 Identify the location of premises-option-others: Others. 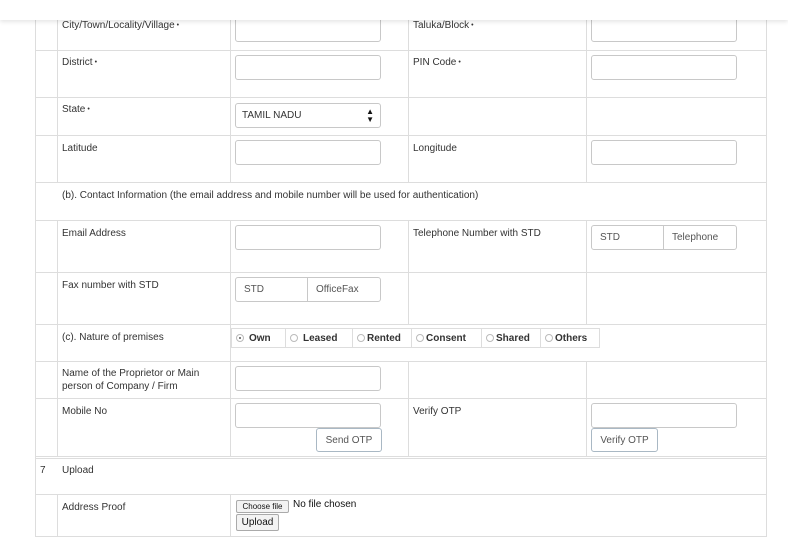
(570, 338).